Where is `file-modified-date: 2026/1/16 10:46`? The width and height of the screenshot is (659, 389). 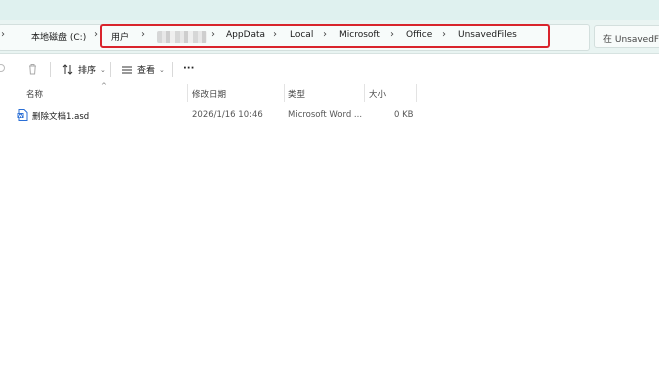
file-modified-date: 2026/1/16 10:46 is located at coordinates (227, 115).